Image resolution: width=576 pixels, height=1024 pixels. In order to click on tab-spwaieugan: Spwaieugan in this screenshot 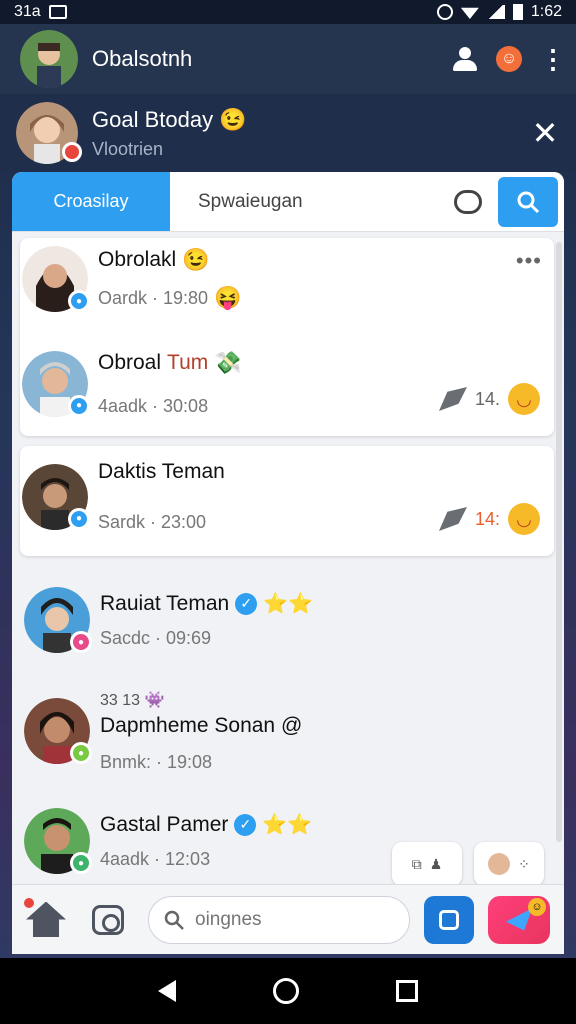, I will do `click(312, 201)`.